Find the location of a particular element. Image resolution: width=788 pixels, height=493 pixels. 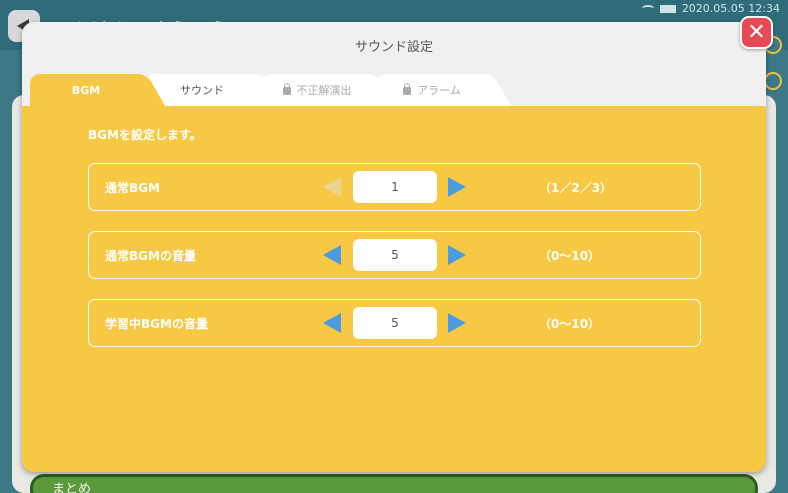

setting-row-study-bgm-volume: 学習中BGMの音量 5 （0〜10） is located at coordinates (394, 323).